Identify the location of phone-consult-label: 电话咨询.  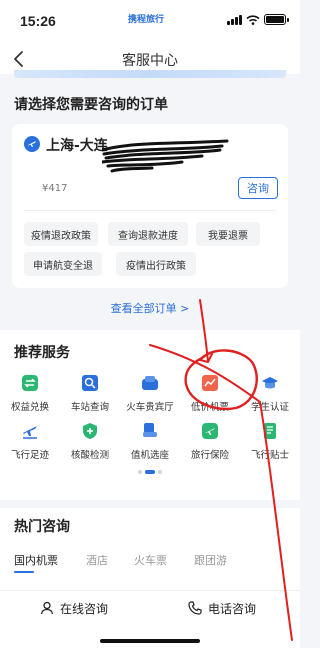
(232, 608).